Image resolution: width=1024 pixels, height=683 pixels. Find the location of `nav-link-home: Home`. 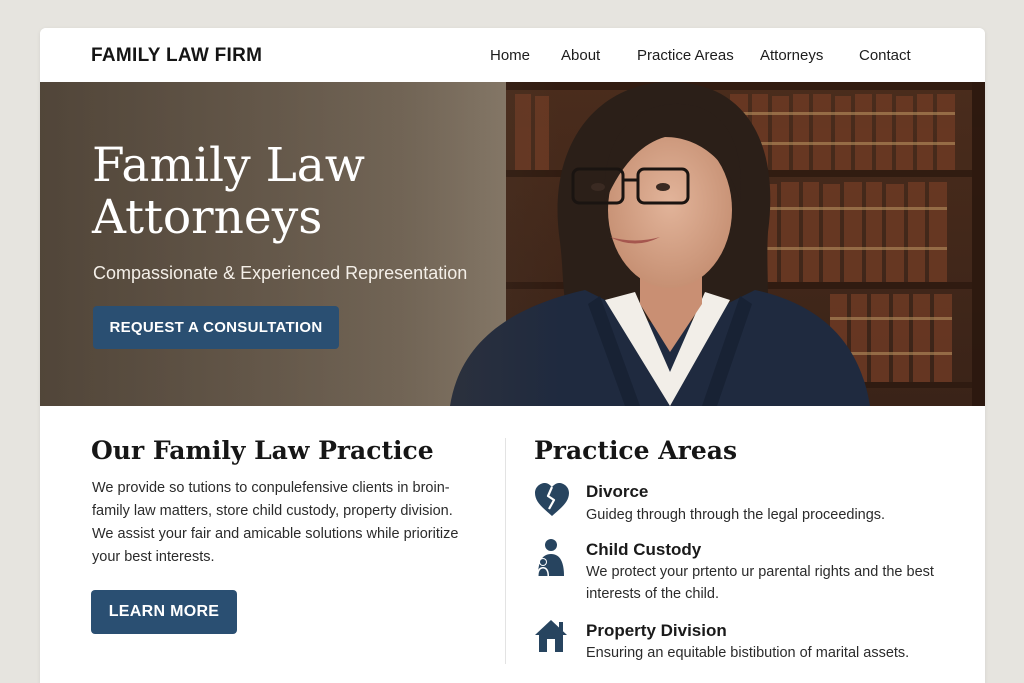

nav-link-home: Home is located at coordinates (510, 55).